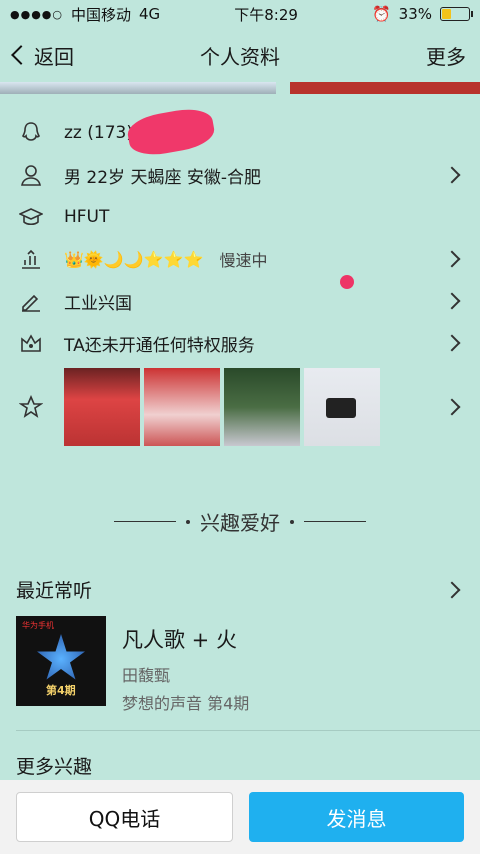  I want to click on basic-info: 男 22岁 天蝎座 安徽-合肥, so click(162, 177).